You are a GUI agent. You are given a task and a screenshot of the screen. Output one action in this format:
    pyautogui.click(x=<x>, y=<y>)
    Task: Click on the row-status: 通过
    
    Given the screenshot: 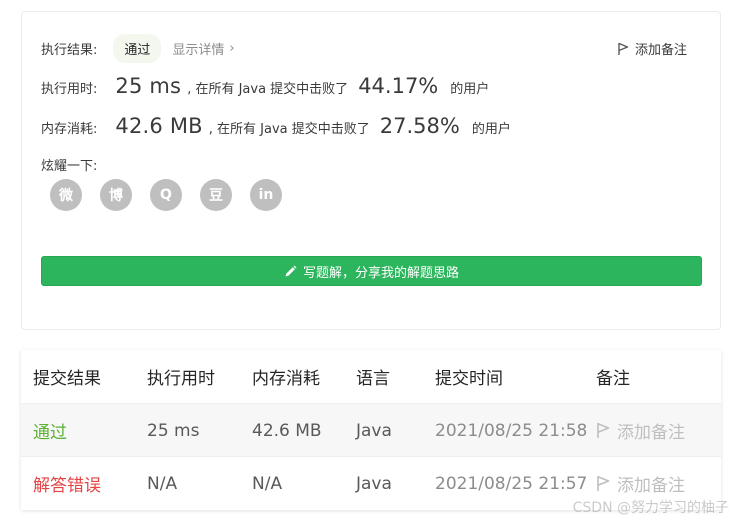 What is the action you would take?
    pyautogui.click(x=50, y=430)
    